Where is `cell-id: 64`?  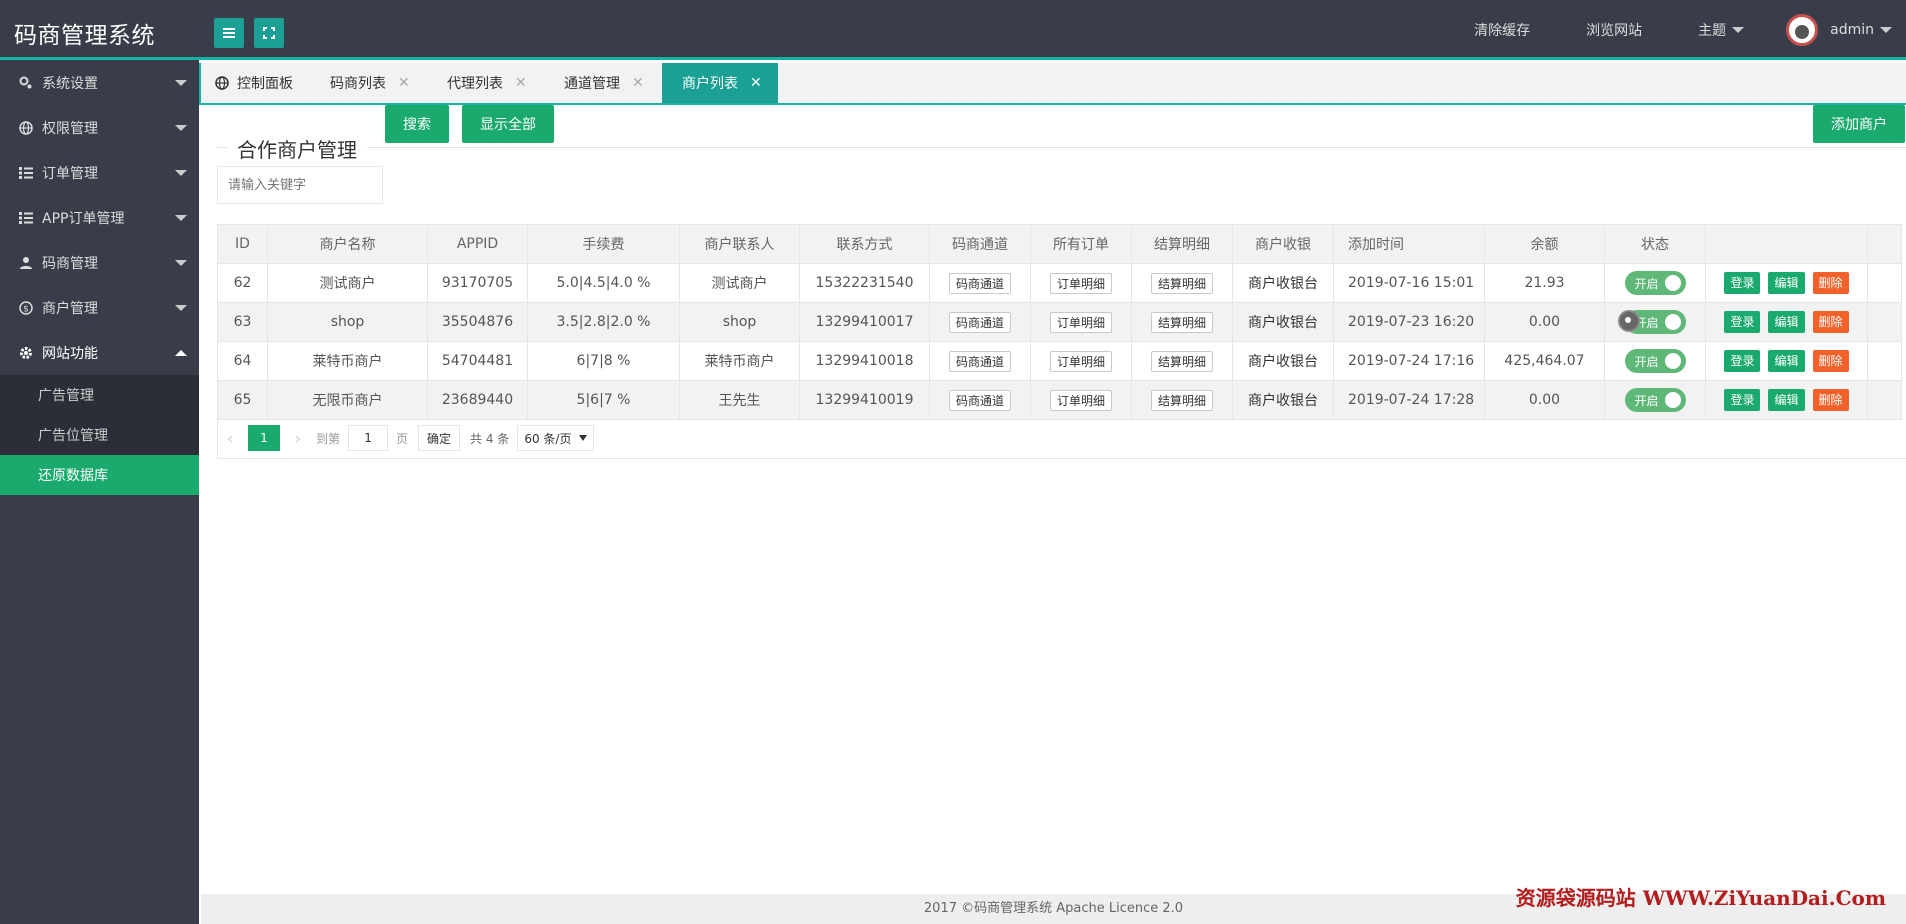 cell-id: 64 is located at coordinates (242, 361).